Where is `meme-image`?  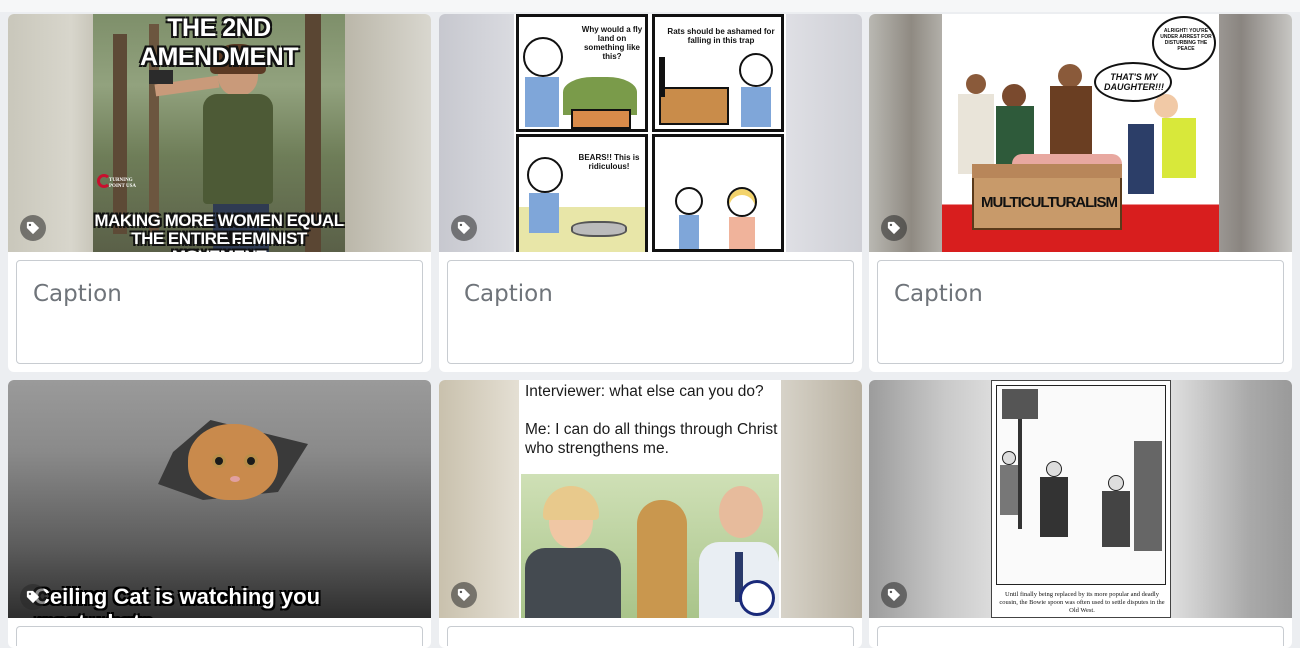 meme-image is located at coordinates (219, 499).